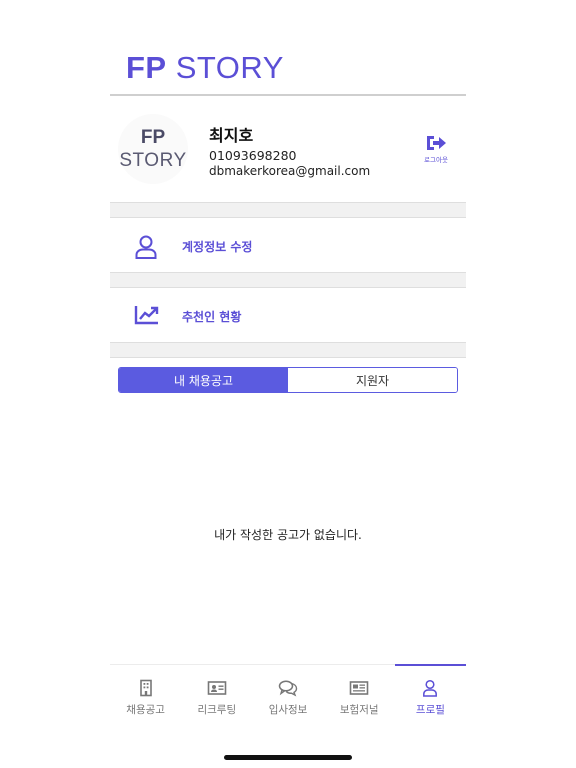 This screenshot has width=576, height=768. Describe the element at coordinates (430, 688) in the screenshot. I see `person-icon` at that location.